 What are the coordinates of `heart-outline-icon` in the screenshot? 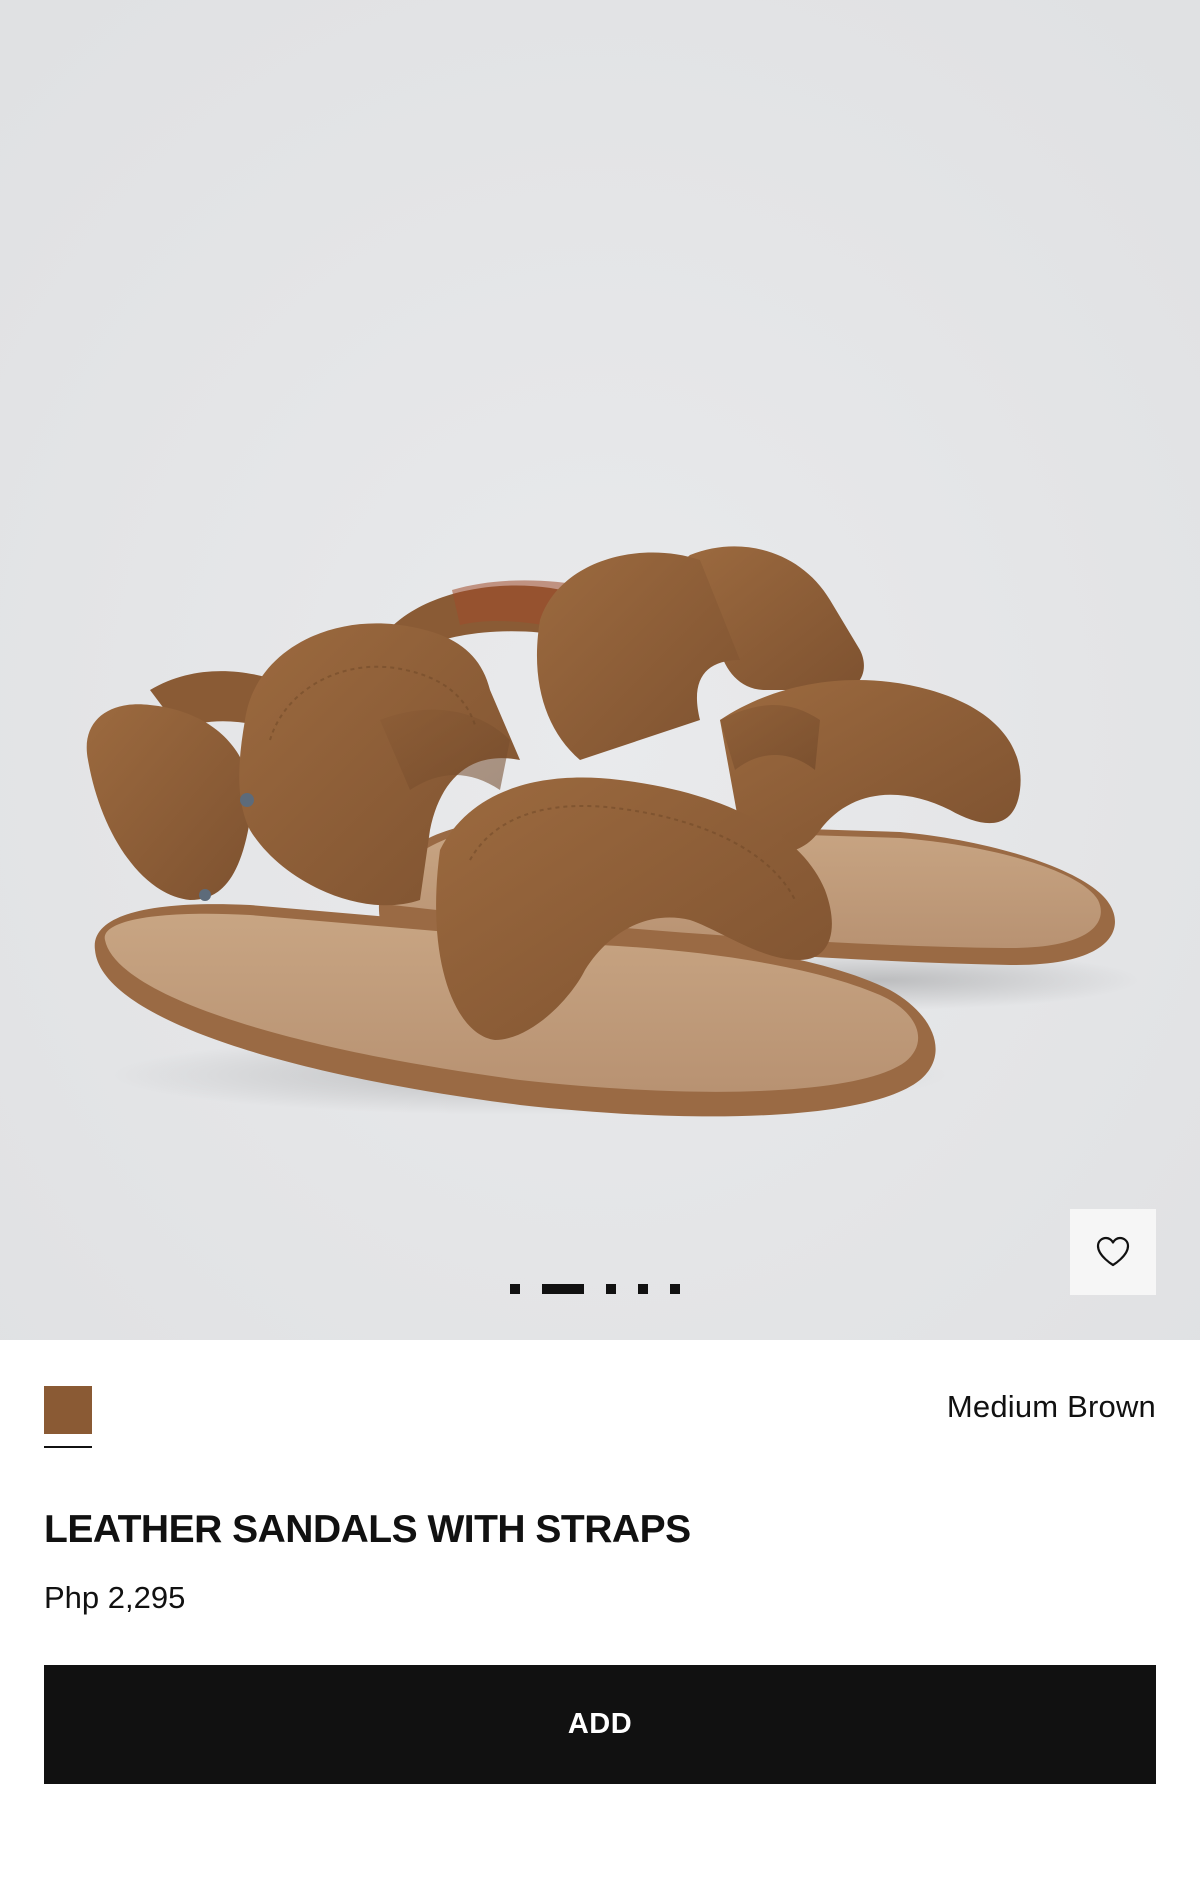 It's located at (1113, 1251).